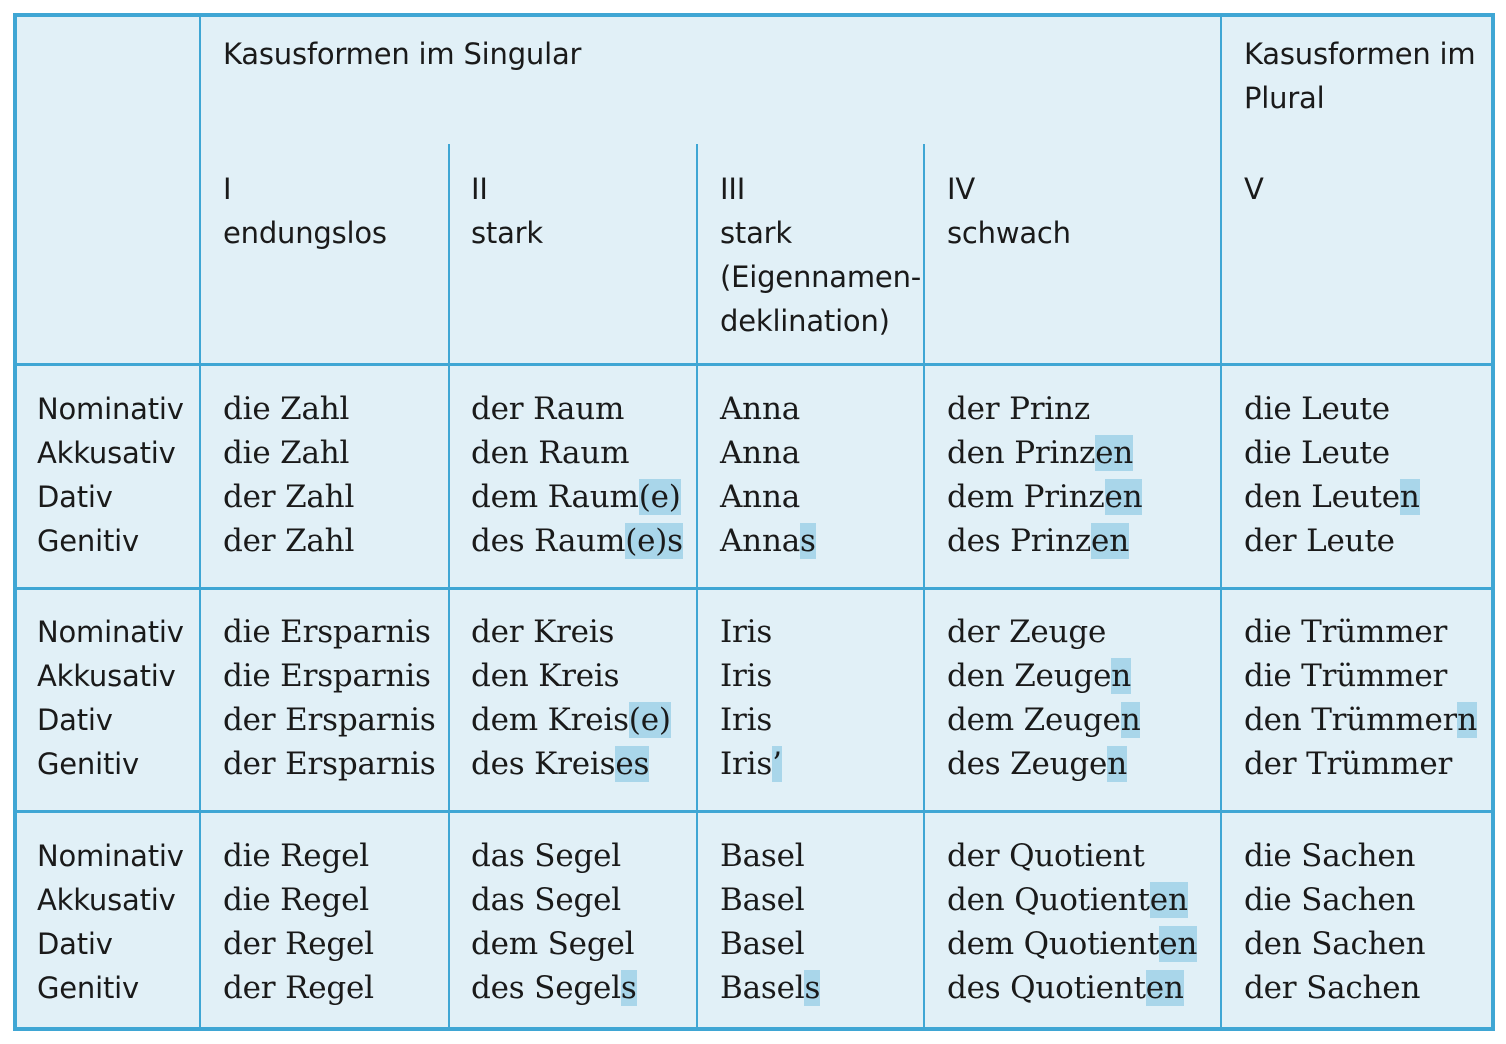 Image resolution: width=1506 pixels, height=1044 pixels. What do you see at coordinates (1026, 632) in the screenshot?
I see `form-iv-nominativ: der Zeuge` at bounding box center [1026, 632].